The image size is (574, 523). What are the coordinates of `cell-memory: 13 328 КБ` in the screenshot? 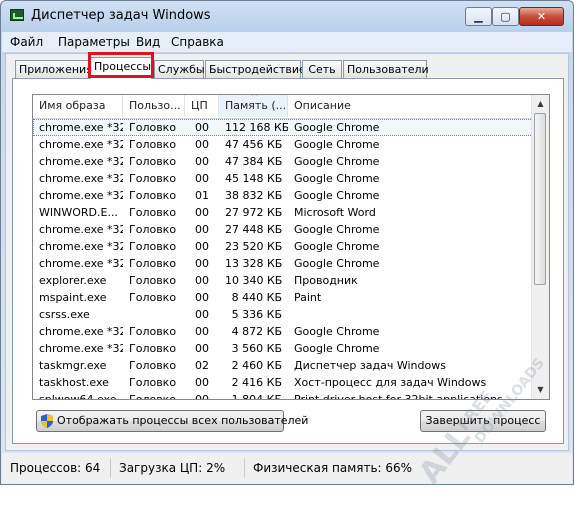 It's located at (254, 263).